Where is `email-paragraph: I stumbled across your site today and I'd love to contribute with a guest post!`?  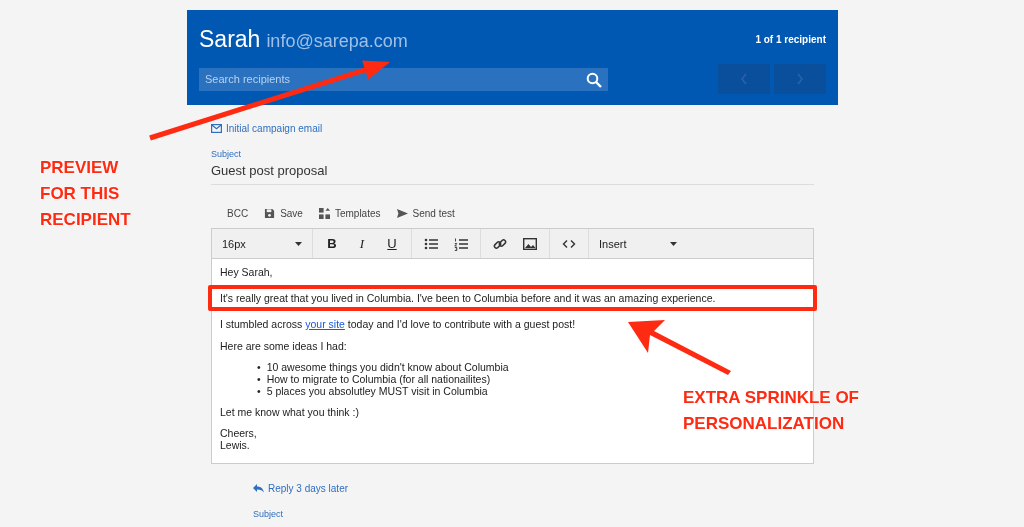
email-paragraph: I stumbled across your site today and I'd love to contribute with a guest post! is located at coordinates (398, 324).